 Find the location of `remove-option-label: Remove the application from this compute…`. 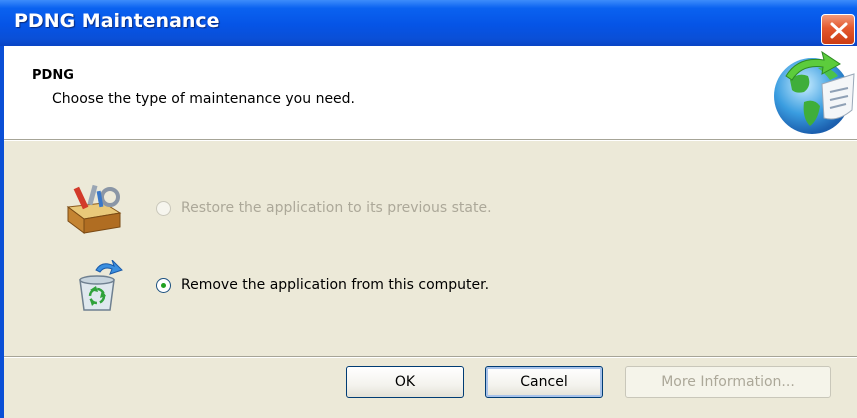

remove-option-label: Remove the application from this compute… is located at coordinates (335, 285).